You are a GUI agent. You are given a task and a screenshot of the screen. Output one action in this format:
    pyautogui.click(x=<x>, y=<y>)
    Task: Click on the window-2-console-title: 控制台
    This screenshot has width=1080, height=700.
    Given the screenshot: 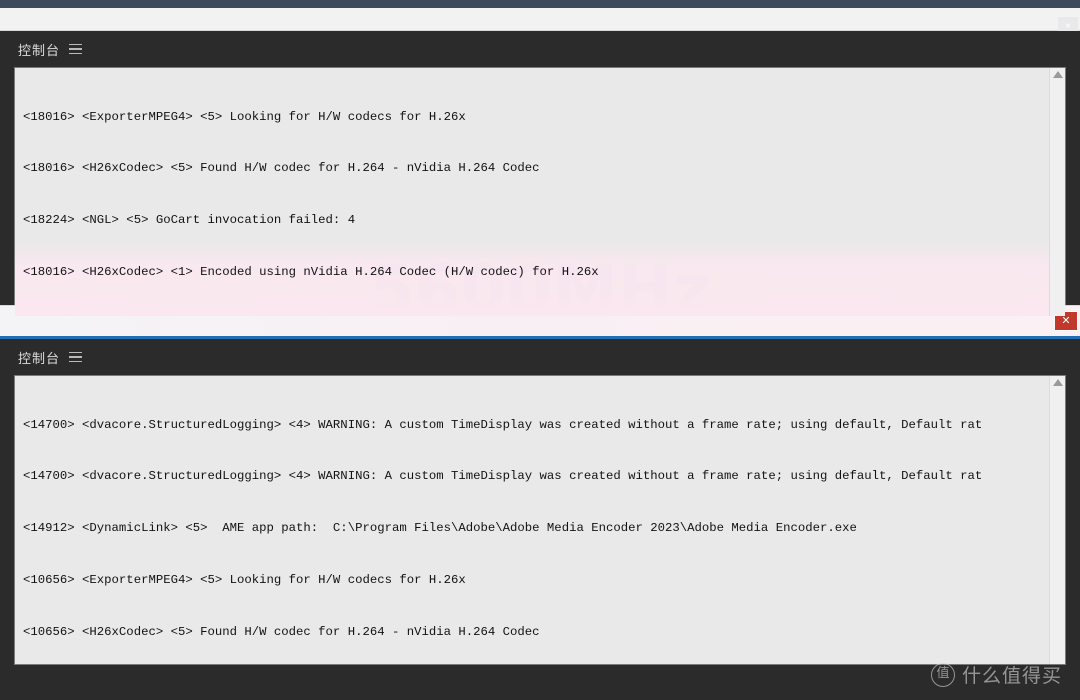 What is the action you would take?
    pyautogui.click(x=39, y=359)
    